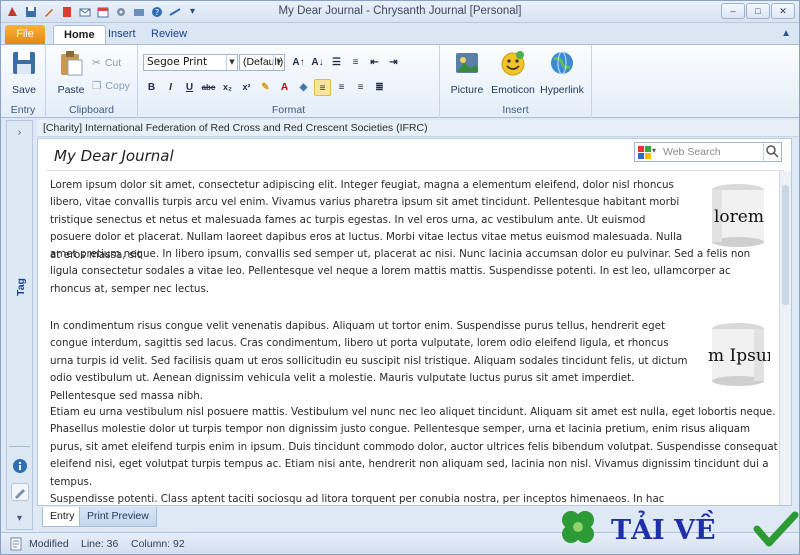 The width and height of the screenshot is (800, 555). What do you see at coordinates (97, 86) in the screenshot?
I see `copy-icon: ❐` at bounding box center [97, 86].